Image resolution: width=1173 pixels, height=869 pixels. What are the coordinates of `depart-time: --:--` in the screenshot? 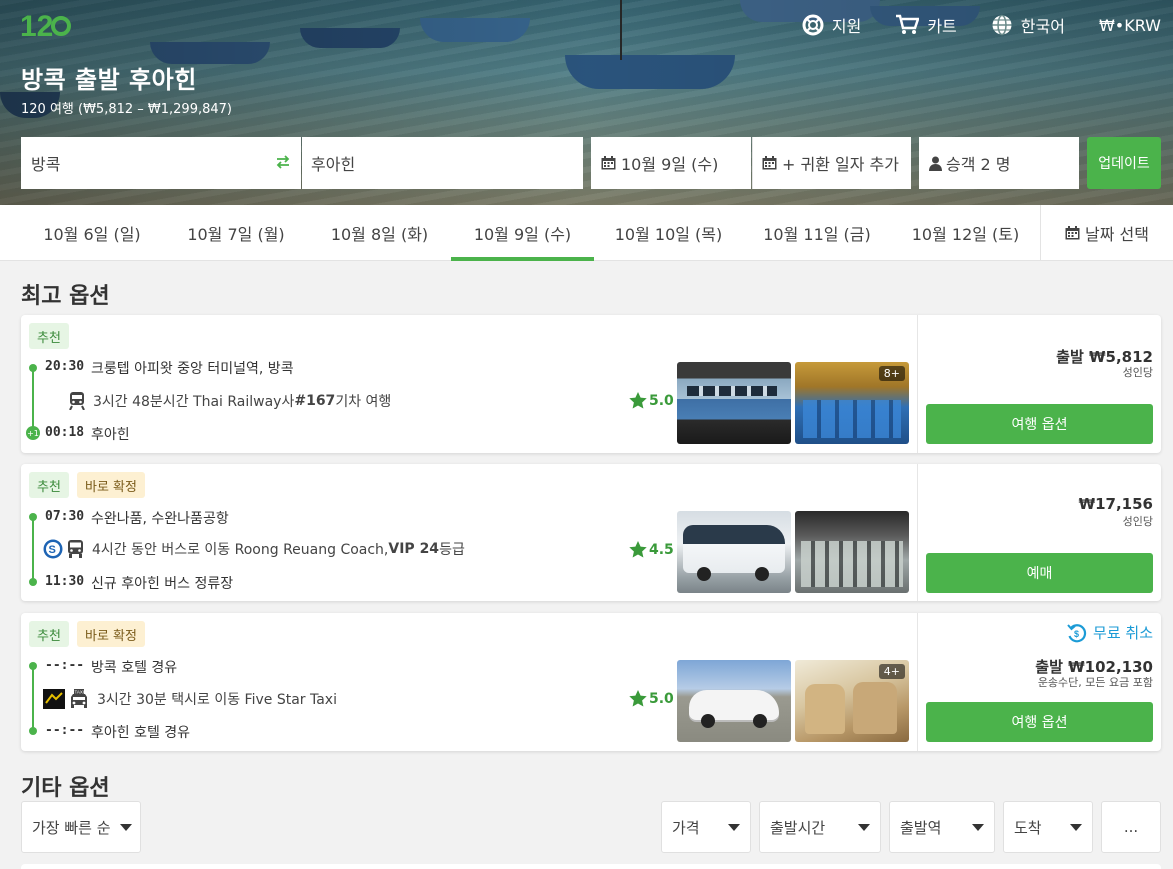 It's located at (65, 665).